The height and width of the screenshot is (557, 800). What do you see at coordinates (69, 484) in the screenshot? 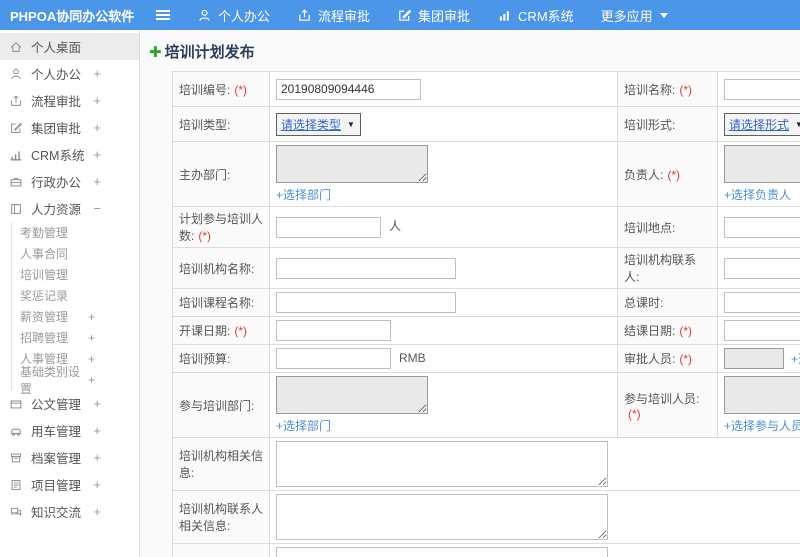
I see `sidebar-item-project: 项目管理 +` at bounding box center [69, 484].